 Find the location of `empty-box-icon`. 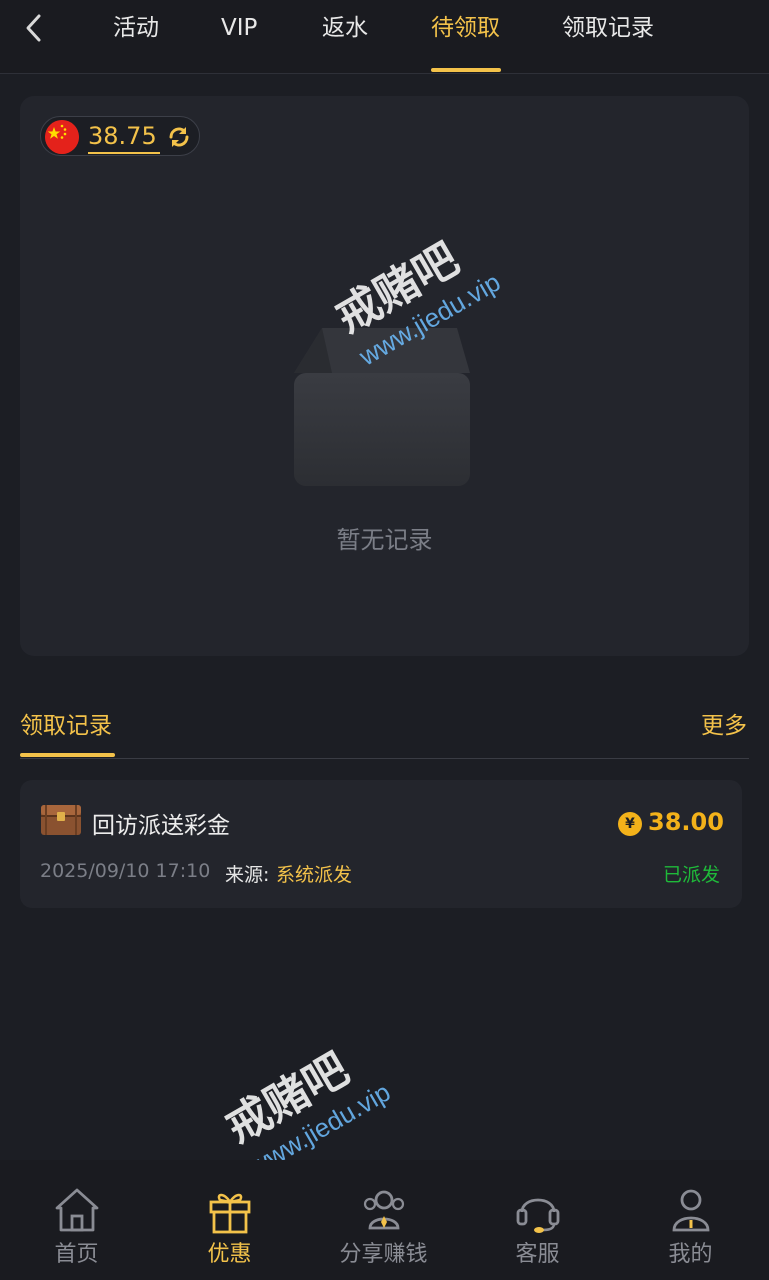

empty-box-icon is located at coordinates (382, 407).